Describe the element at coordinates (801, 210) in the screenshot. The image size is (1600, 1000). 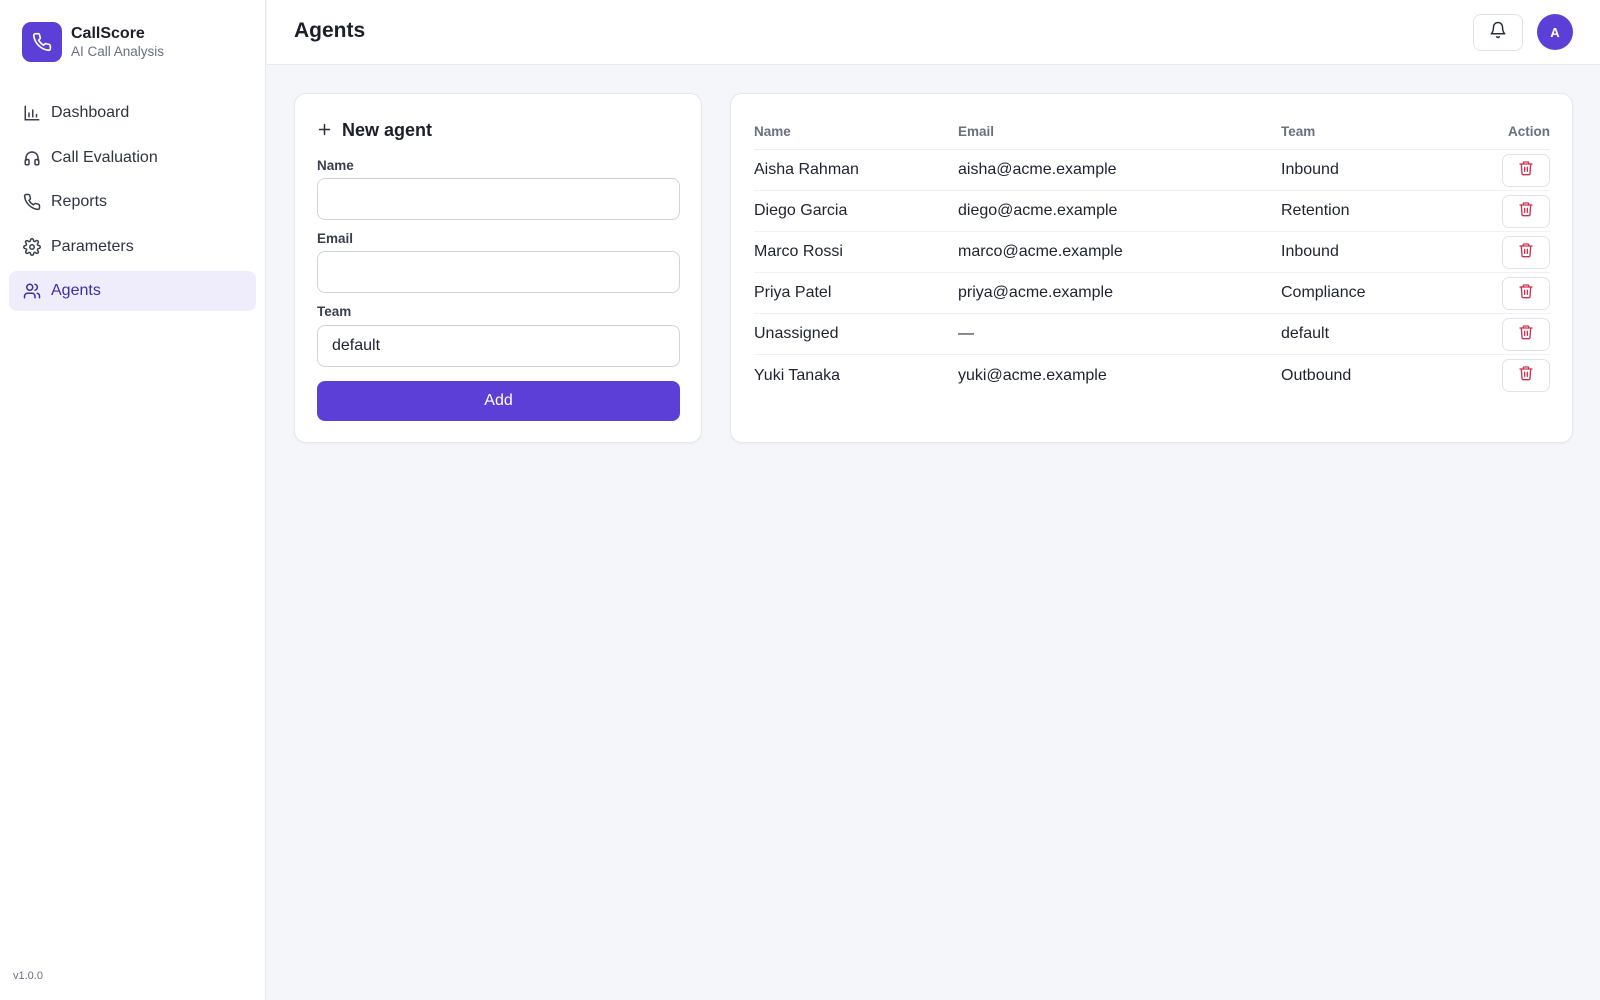
I see `agent-name: Diego Garcia` at that location.